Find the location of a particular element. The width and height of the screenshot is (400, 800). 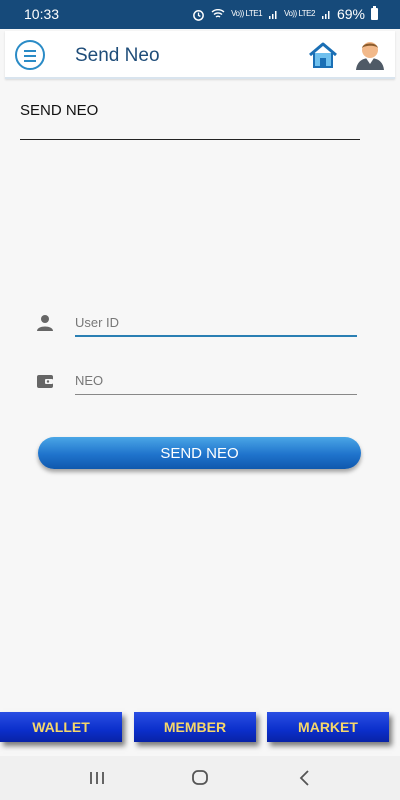

wallet-icon is located at coordinates (45, 381).